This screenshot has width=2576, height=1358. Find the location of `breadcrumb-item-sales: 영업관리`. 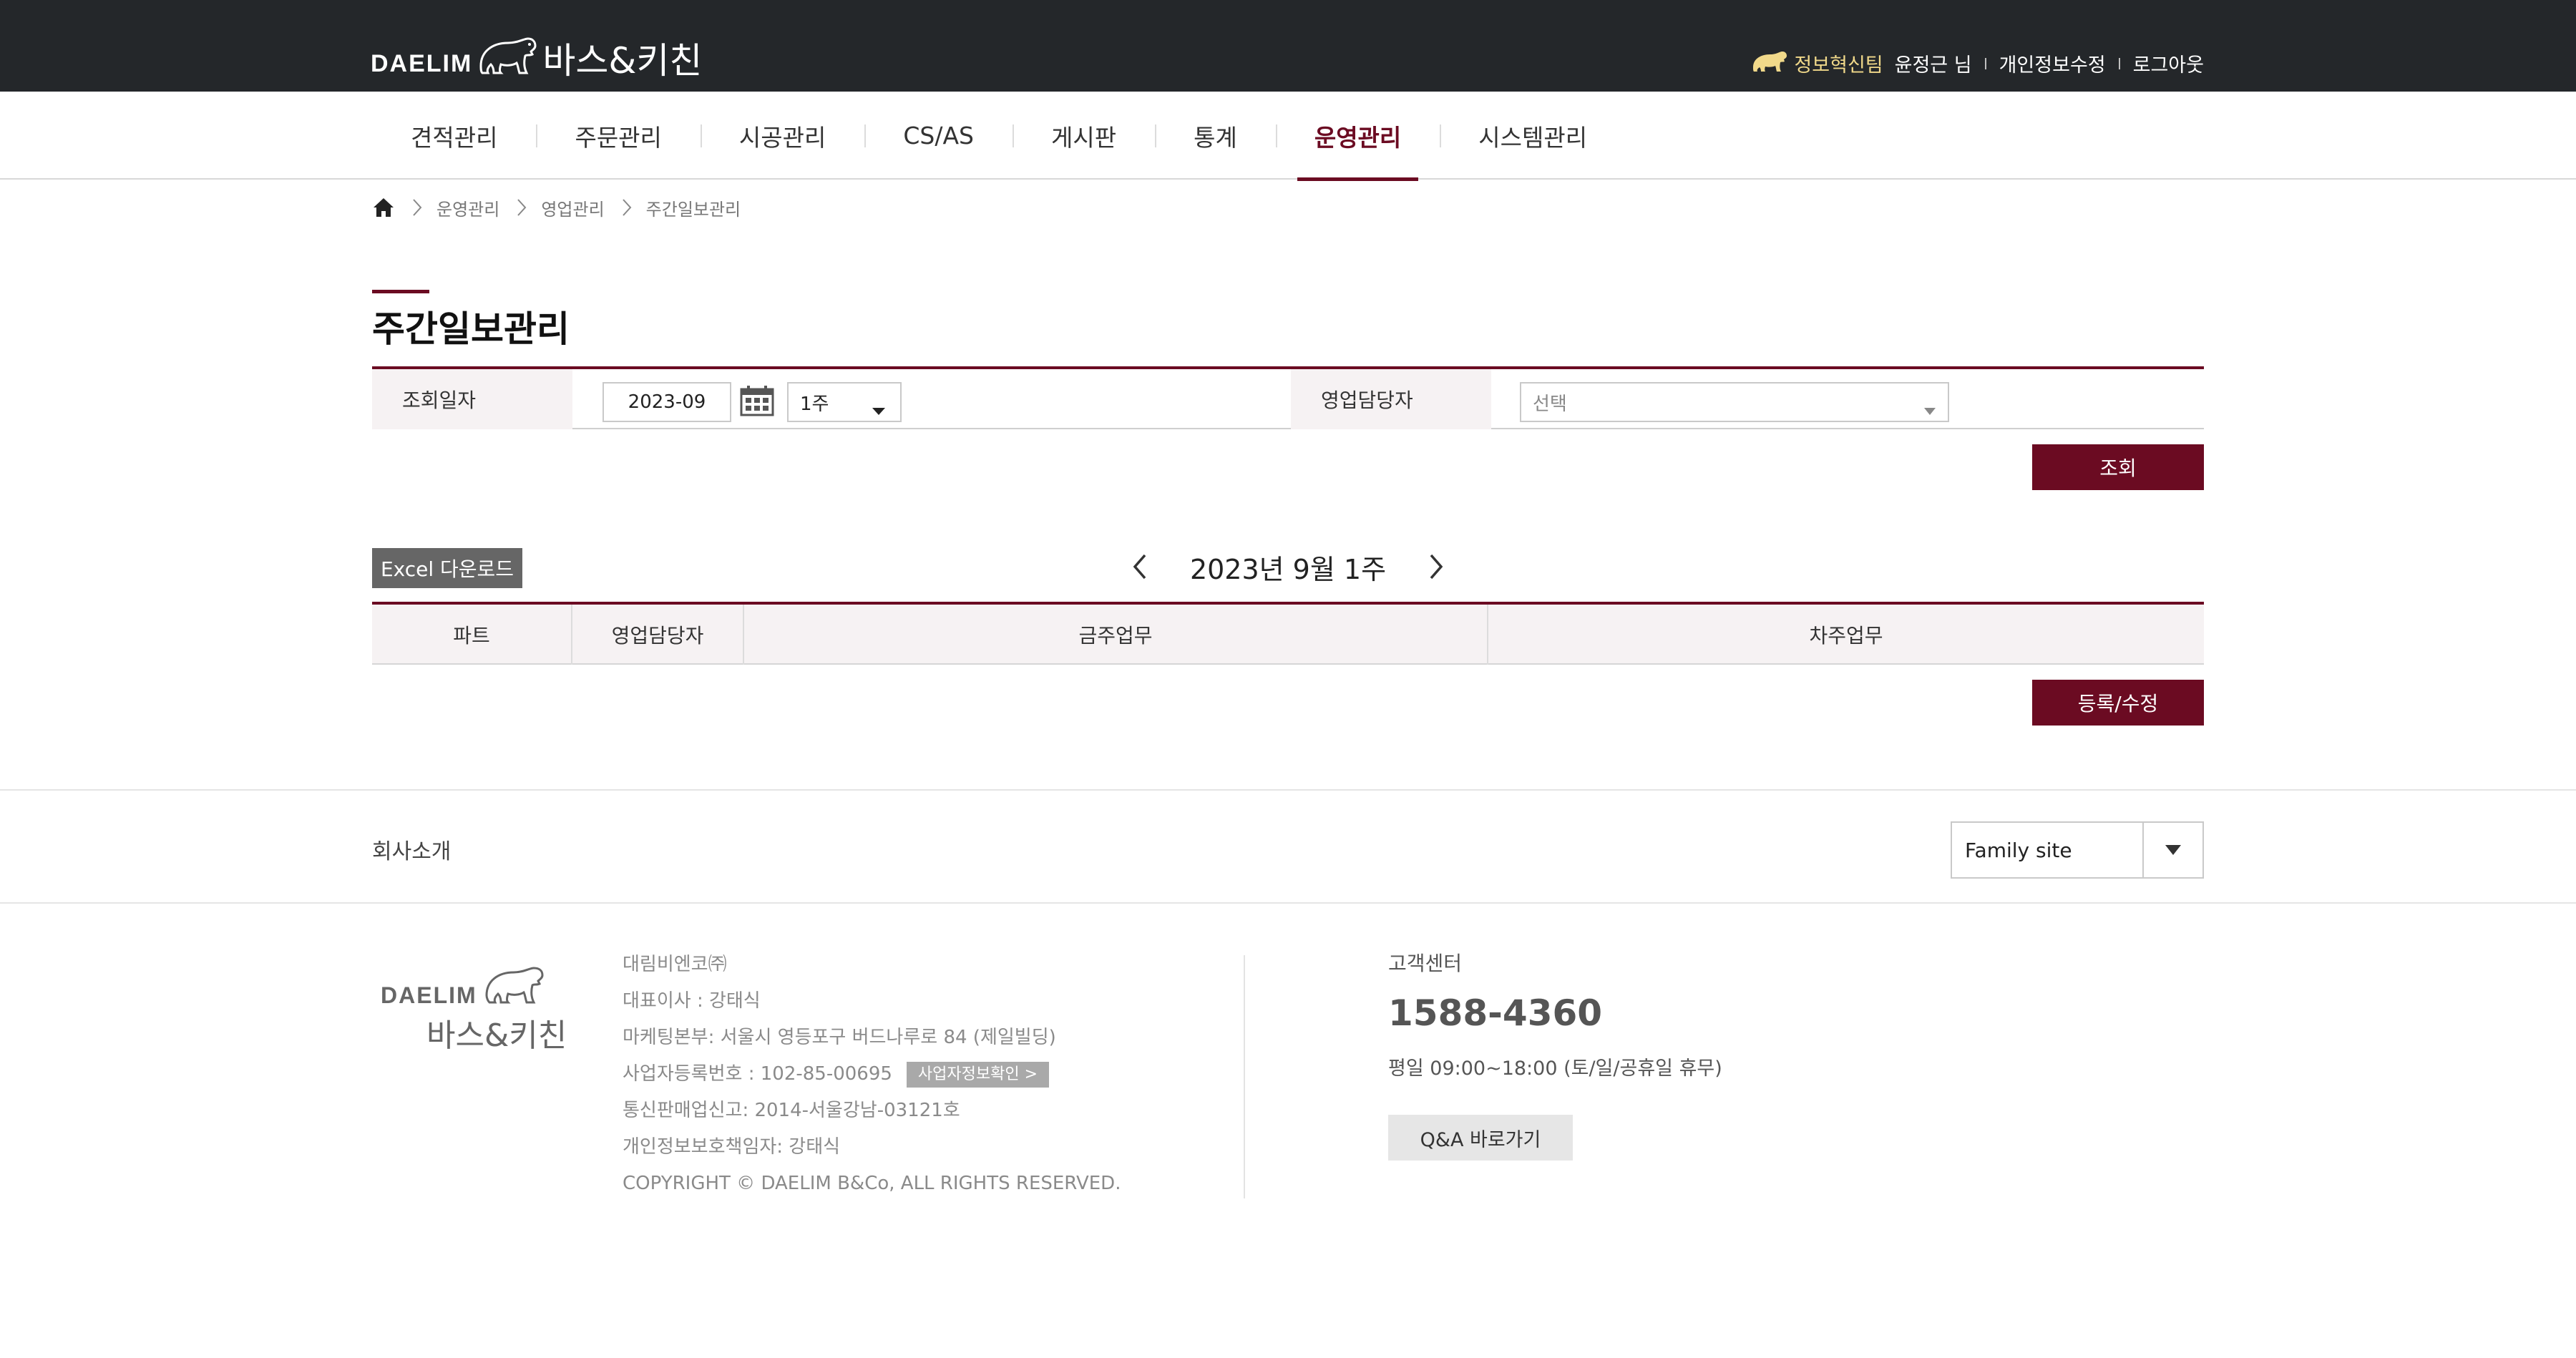

breadcrumb-item-sales: 영업관리 is located at coordinates (572, 207).